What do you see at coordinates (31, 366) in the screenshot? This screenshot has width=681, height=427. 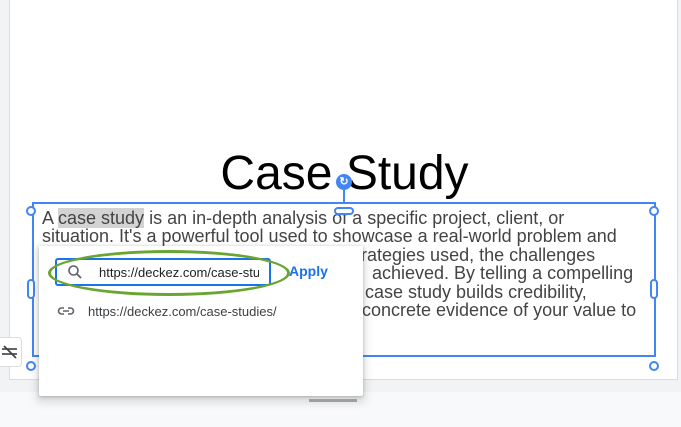 I see `resize-handle-bottom-left` at bounding box center [31, 366].